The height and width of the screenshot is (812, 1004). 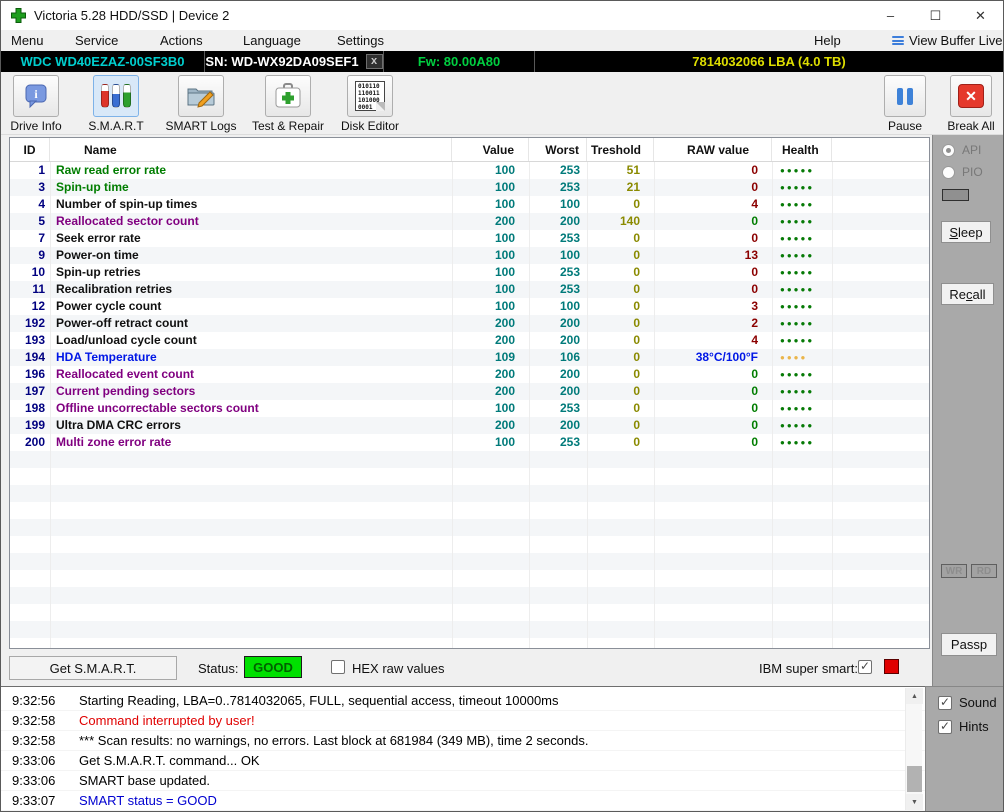 What do you see at coordinates (469, 187) in the screenshot?
I see `table-row: 3 Spin-up time 100 253 21 0 ●●●●●` at bounding box center [469, 187].